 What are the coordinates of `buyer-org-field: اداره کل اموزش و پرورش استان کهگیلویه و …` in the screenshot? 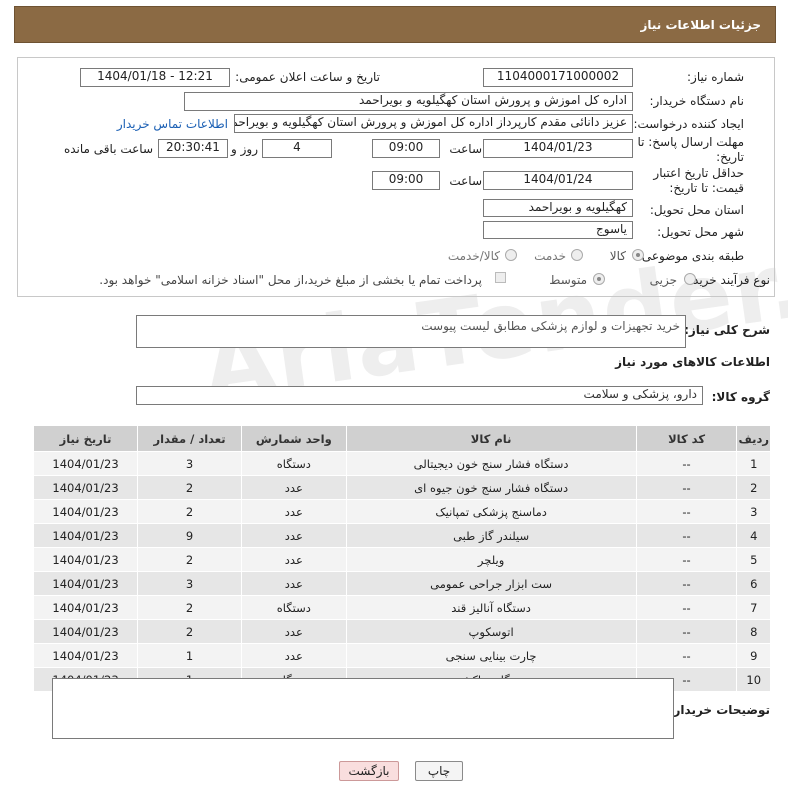 It's located at (408, 101).